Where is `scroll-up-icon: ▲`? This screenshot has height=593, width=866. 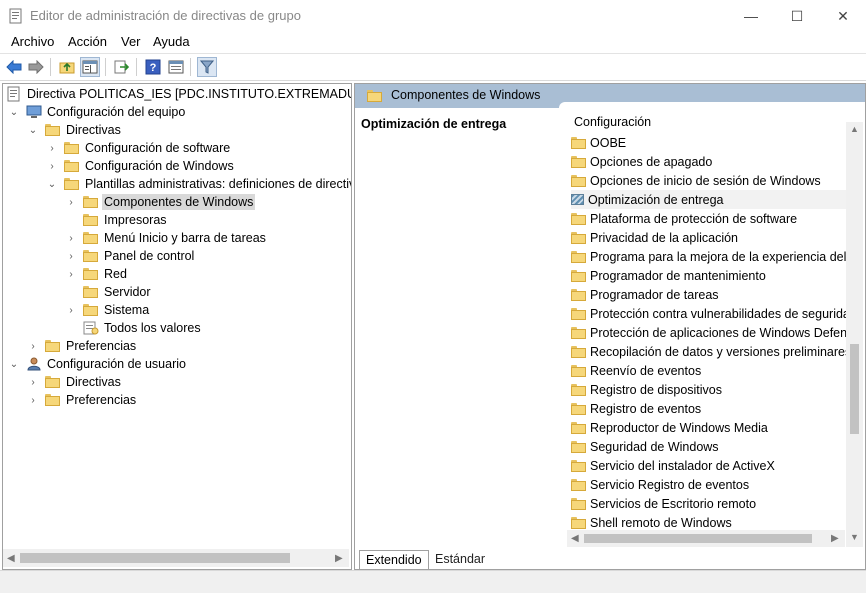
scroll-up-icon: ▲ is located at coordinates (854, 129).